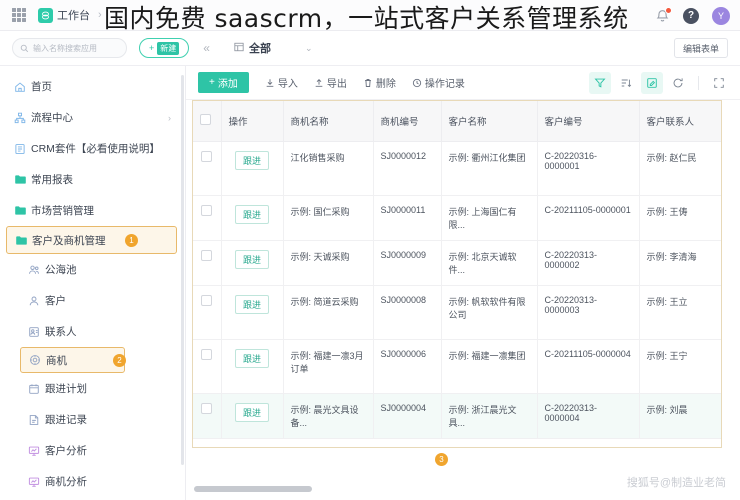 The image size is (740, 500). Describe the element at coordinates (92, 450) in the screenshot. I see `sidebar-item-12: 客户分析` at that location.